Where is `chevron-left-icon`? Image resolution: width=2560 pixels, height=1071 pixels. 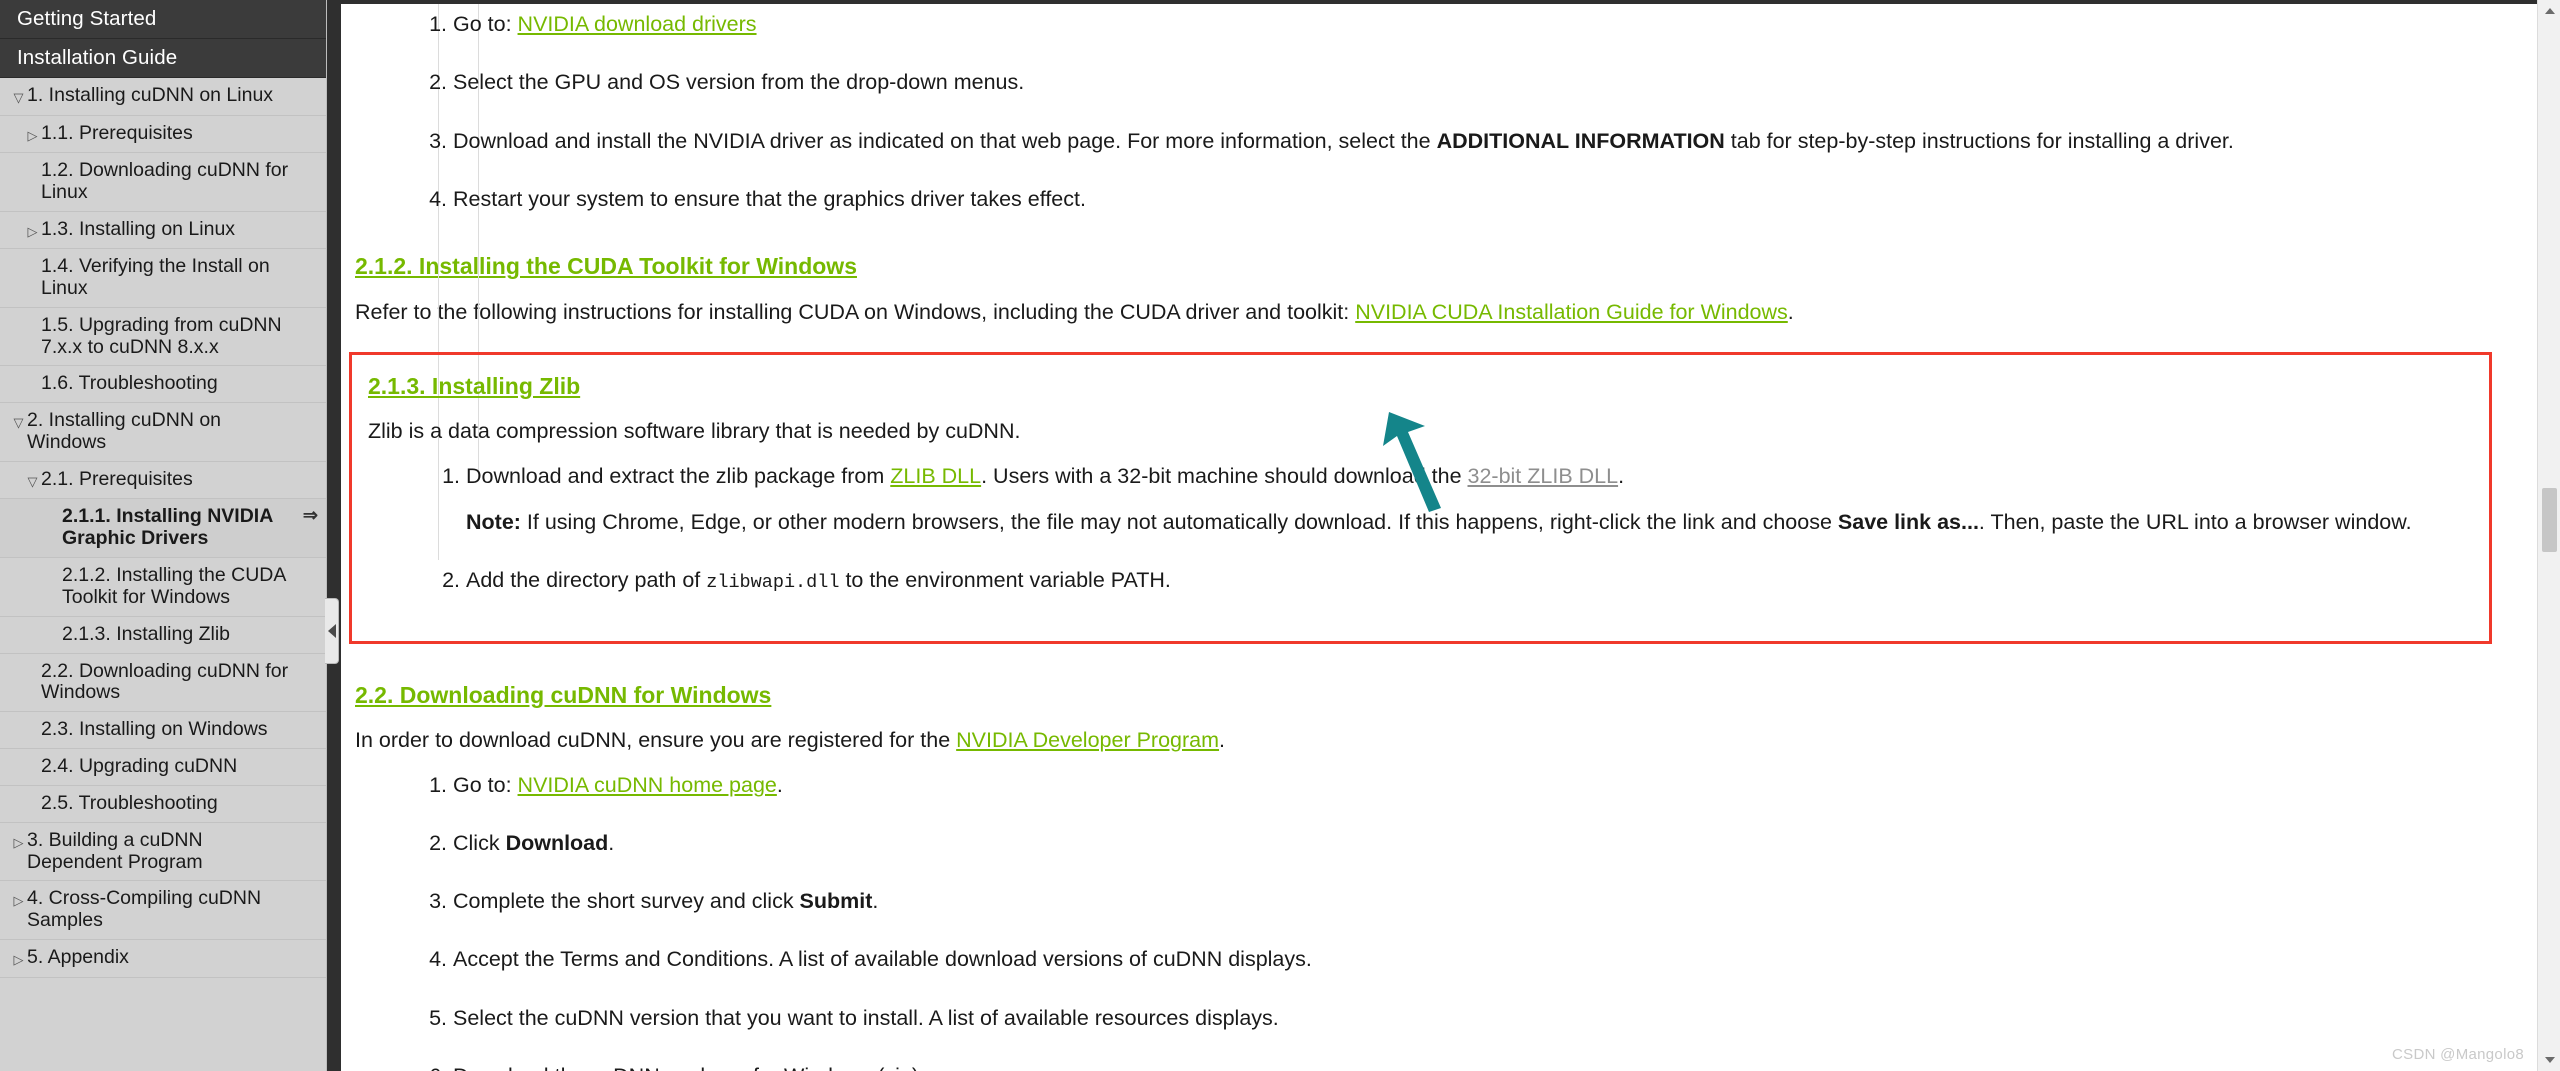 chevron-left-icon is located at coordinates (331, 631).